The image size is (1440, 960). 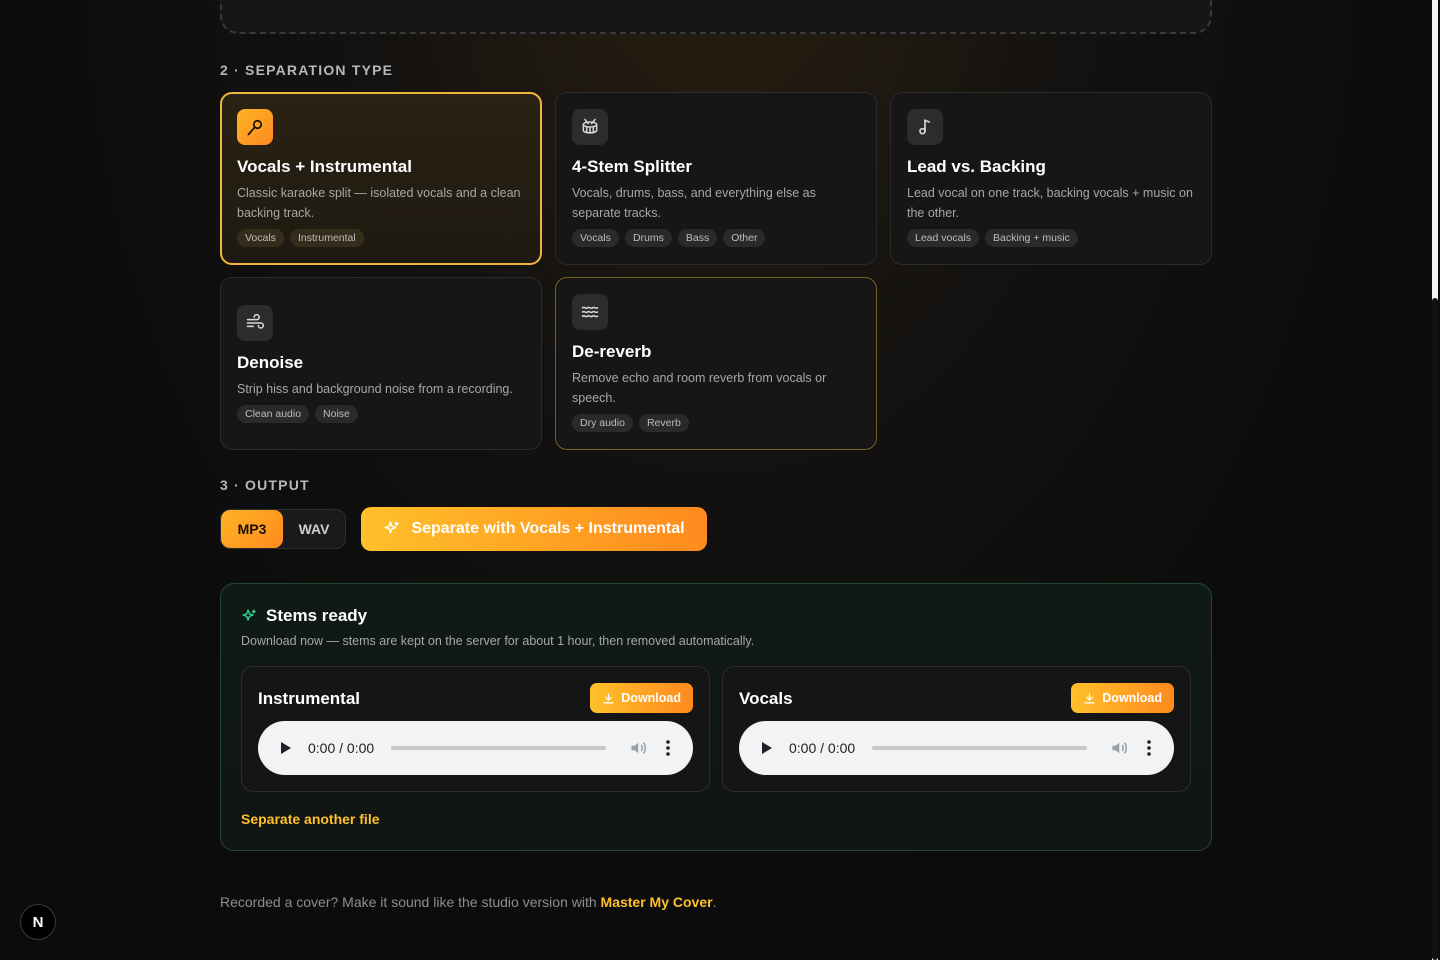 I want to click on card-title: 4-Stem Splitter, so click(x=632, y=166).